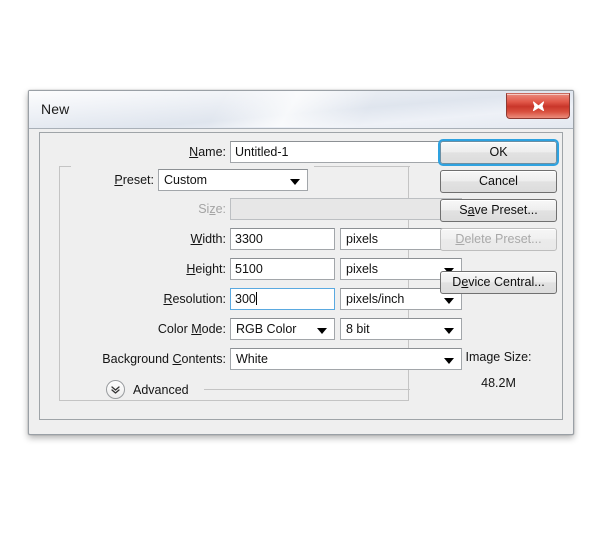  Describe the element at coordinates (138, 180) in the screenshot. I see `preset-label-text: reset:` at that location.